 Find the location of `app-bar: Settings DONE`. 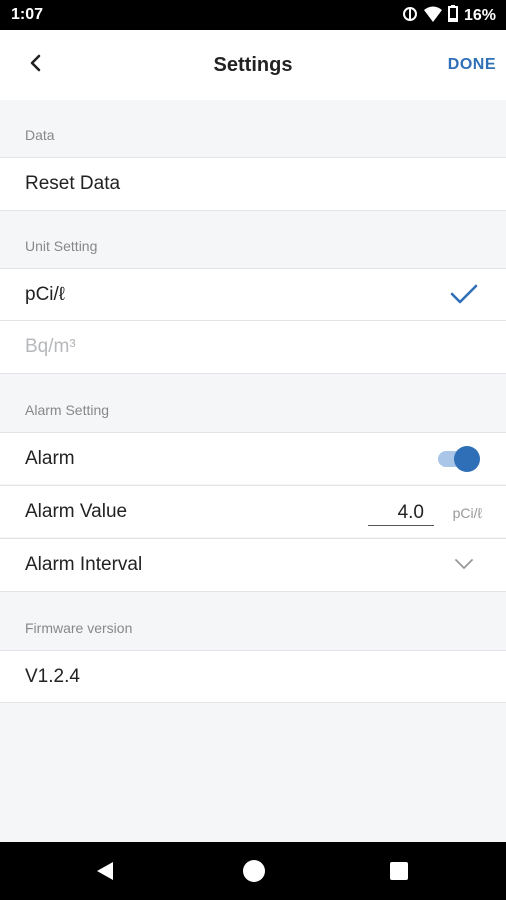

app-bar: Settings DONE is located at coordinates (253, 65).